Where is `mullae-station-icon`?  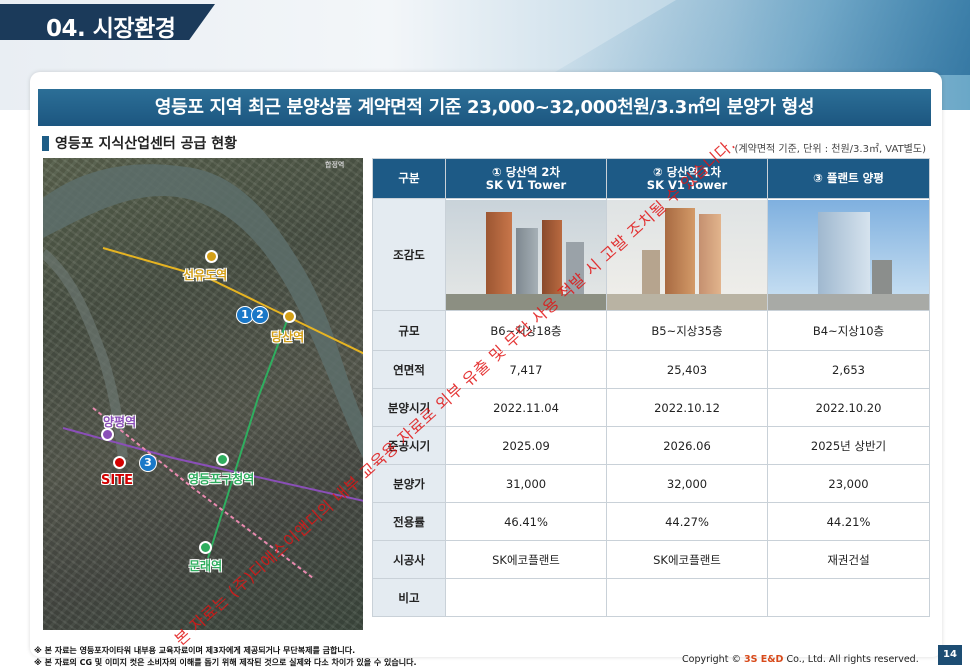 mullae-station-icon is located at coordinates (205, 547).